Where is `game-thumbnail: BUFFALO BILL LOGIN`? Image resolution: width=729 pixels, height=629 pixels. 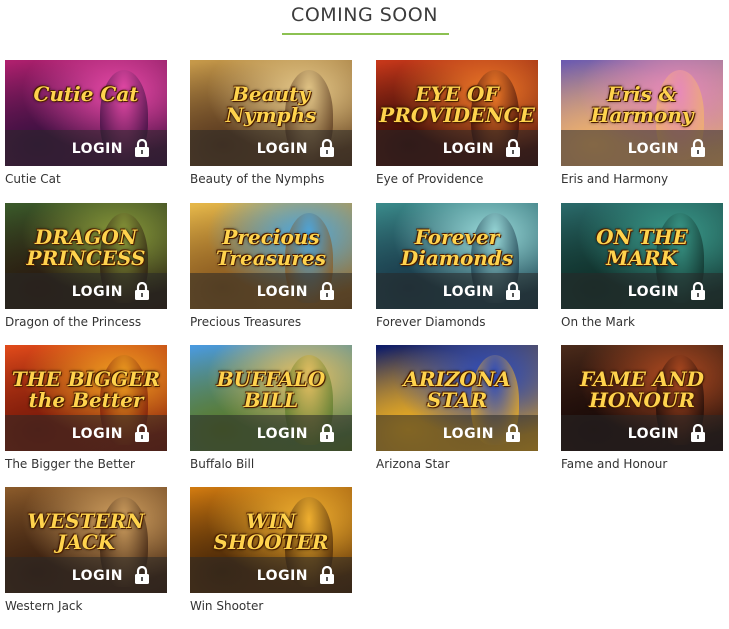 game-thumbnail: BUFFALO BILL LOGIN is located at coordinates (271, 398).